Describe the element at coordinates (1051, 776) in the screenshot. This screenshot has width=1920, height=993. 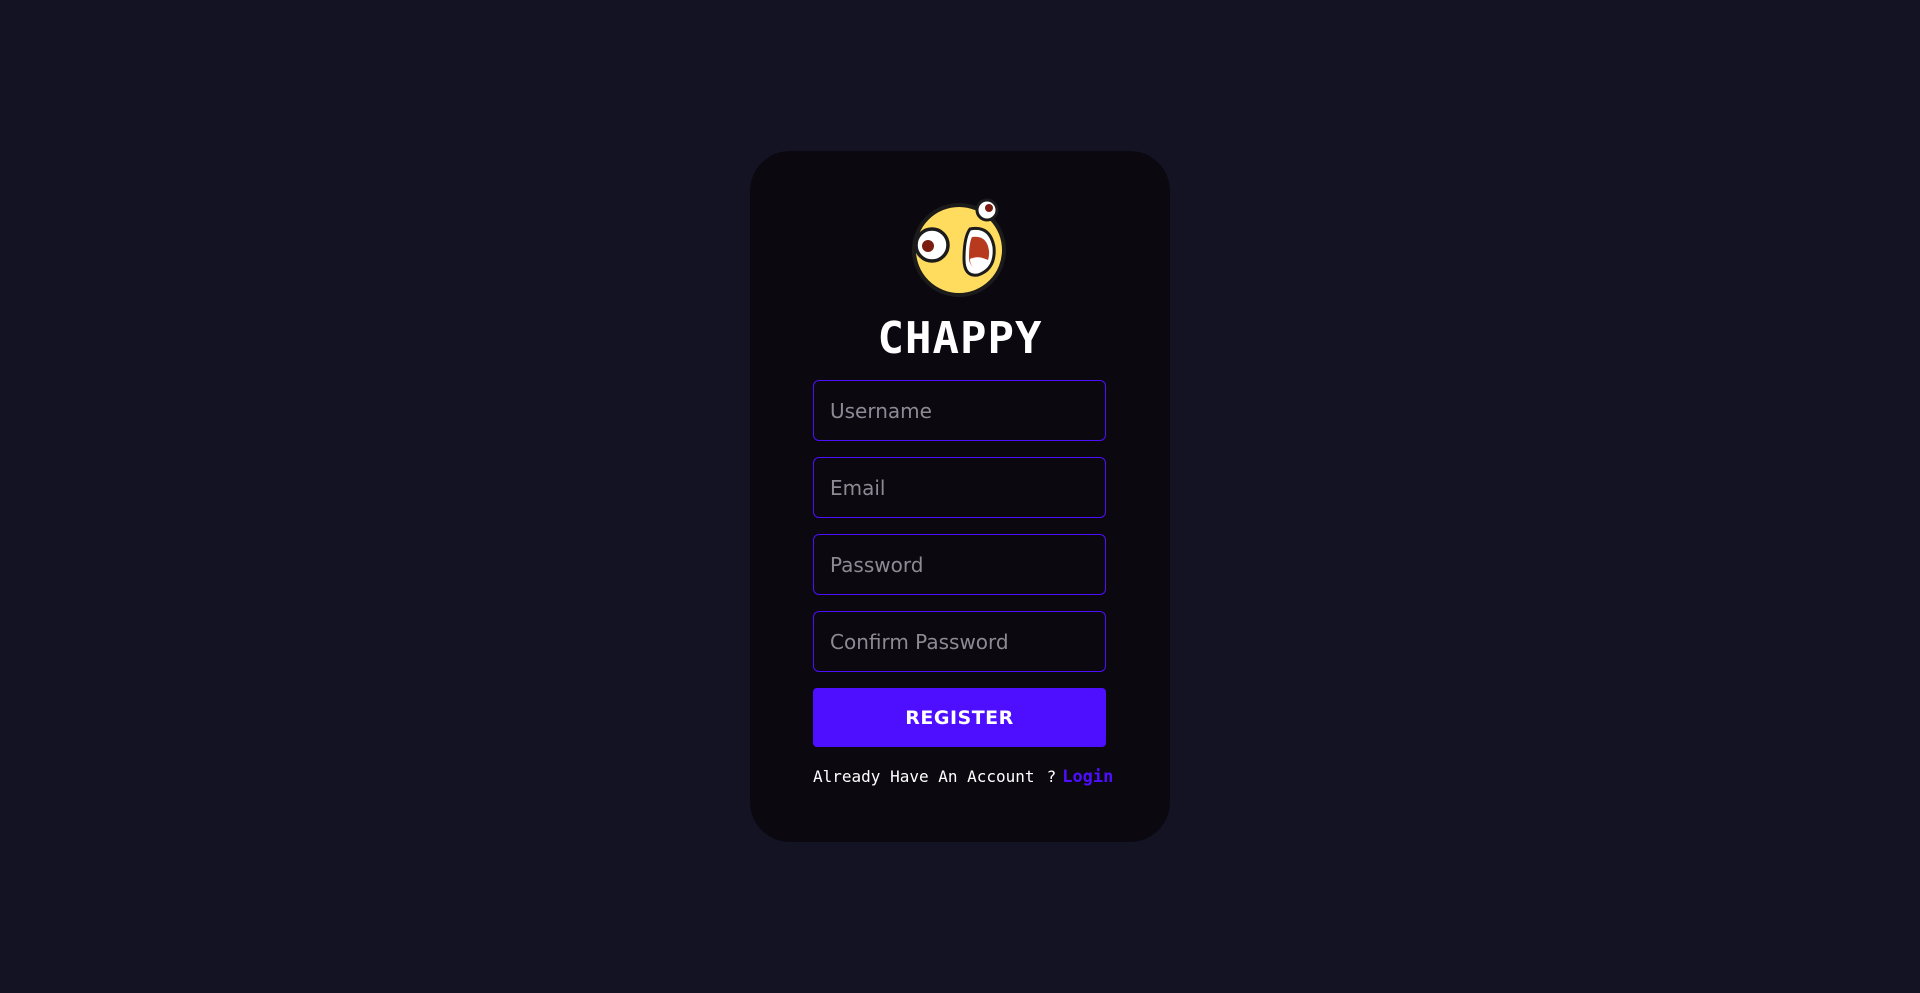
I see `question-mark: ?` at that location.